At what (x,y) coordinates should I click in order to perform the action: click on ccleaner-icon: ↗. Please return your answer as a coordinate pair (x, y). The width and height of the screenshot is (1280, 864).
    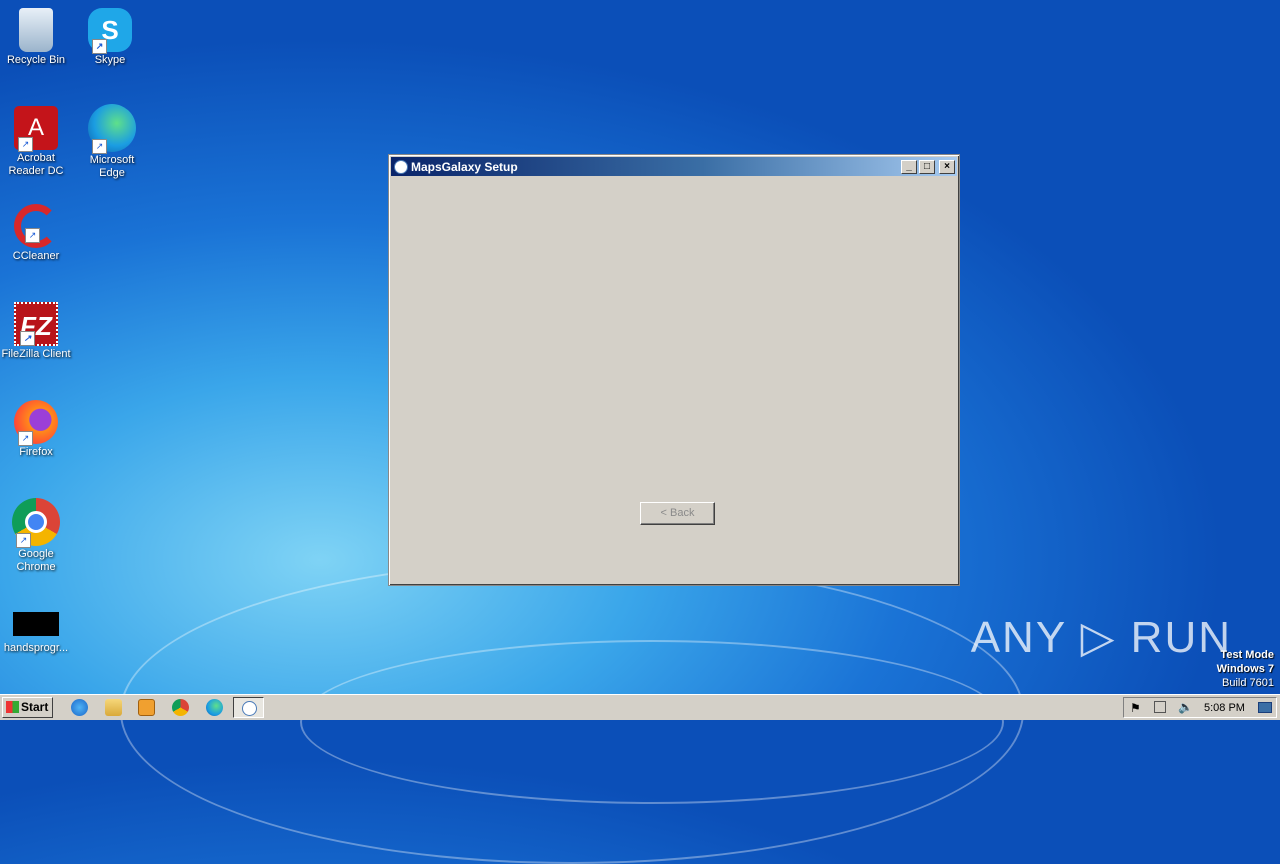
    Looking at the image, I should click on (36, 226).